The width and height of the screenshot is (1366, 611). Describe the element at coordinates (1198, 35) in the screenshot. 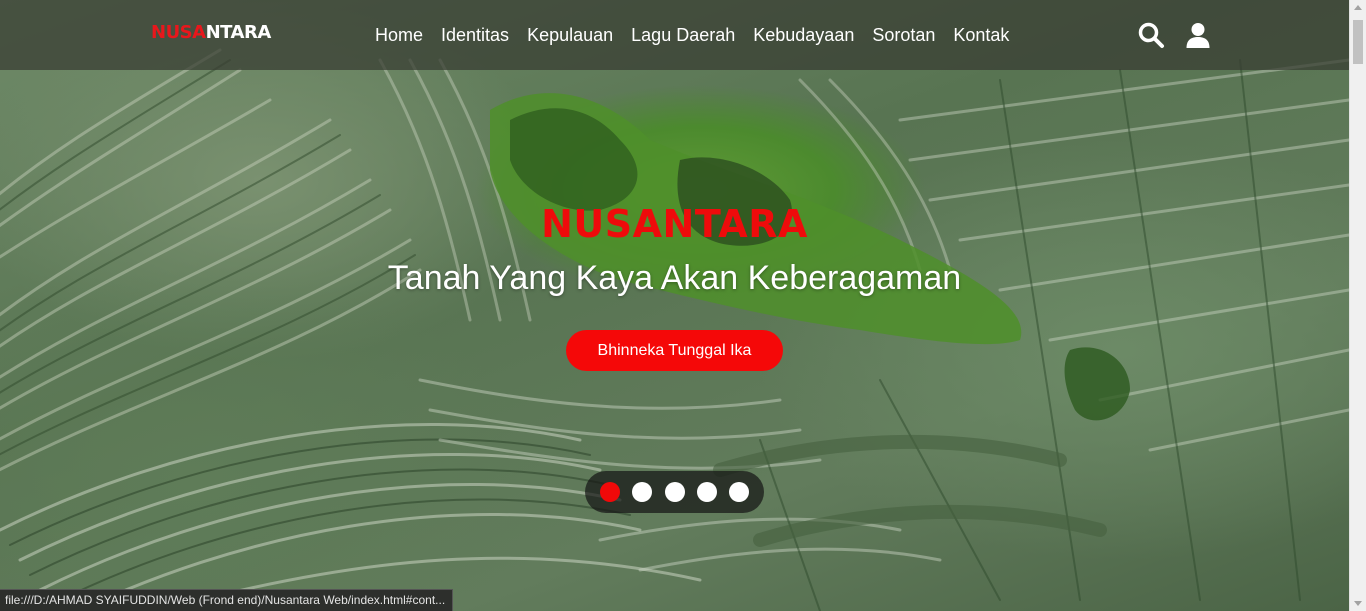

I see `user-icon` at that location.